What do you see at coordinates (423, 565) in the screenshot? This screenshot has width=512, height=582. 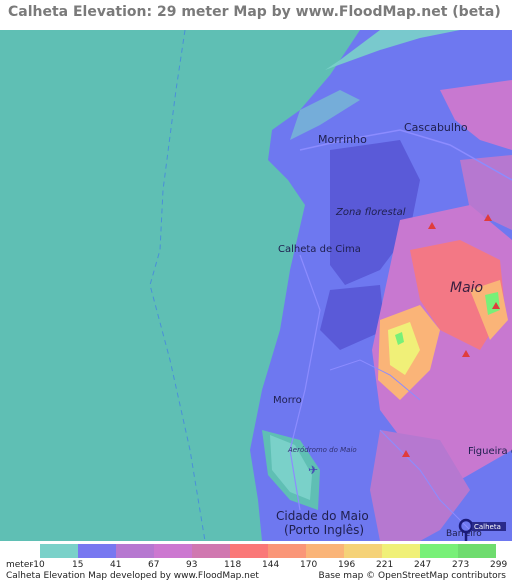 I see `legend-tick-label: 247` at bounding box center [423, 565].